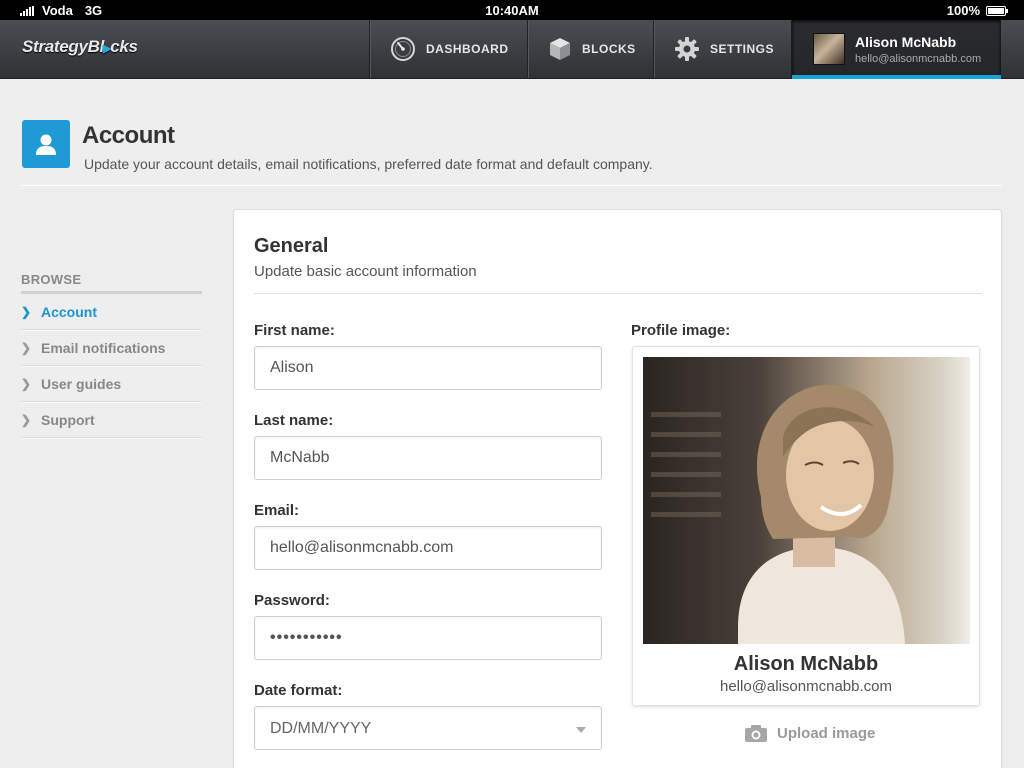 The image size is (1024, 768). I want to click on cube-icon, so click(560, 49).